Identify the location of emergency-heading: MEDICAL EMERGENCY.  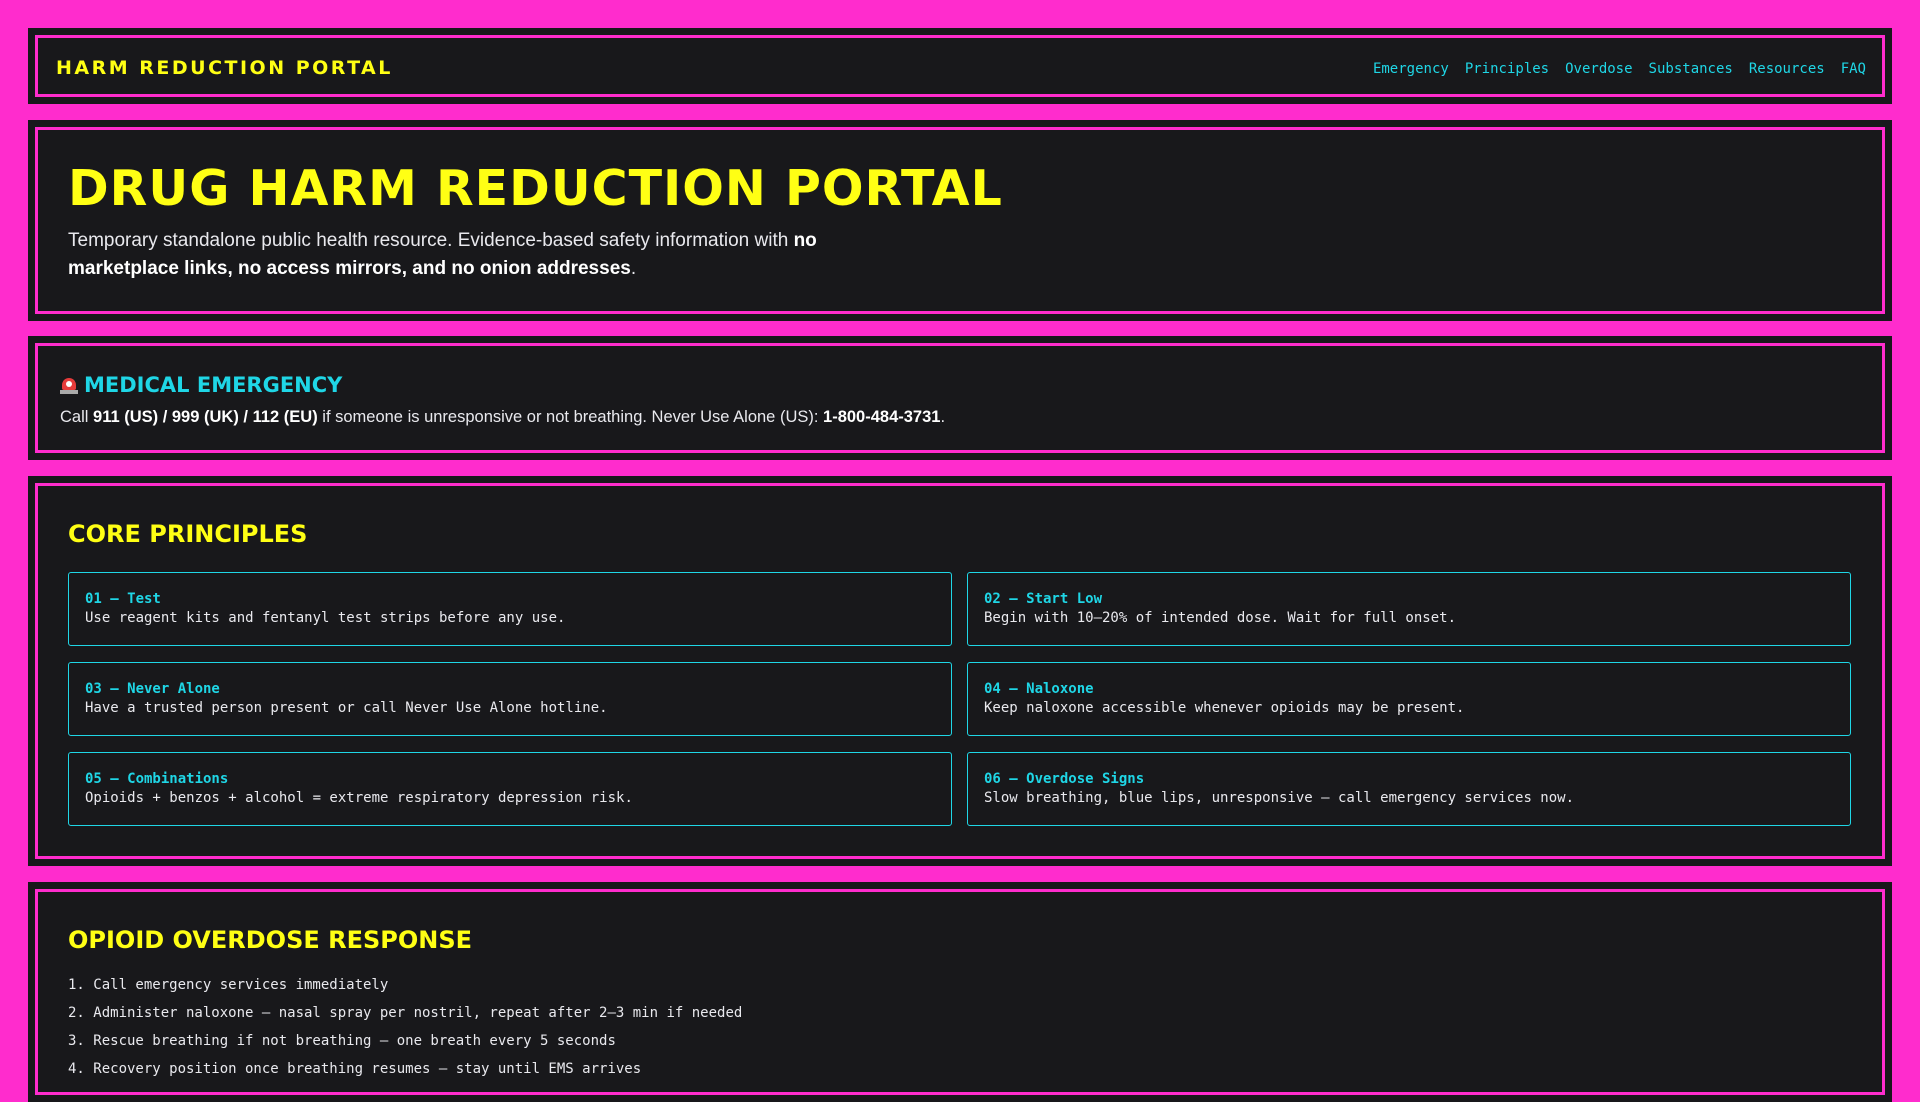
(201, 385).